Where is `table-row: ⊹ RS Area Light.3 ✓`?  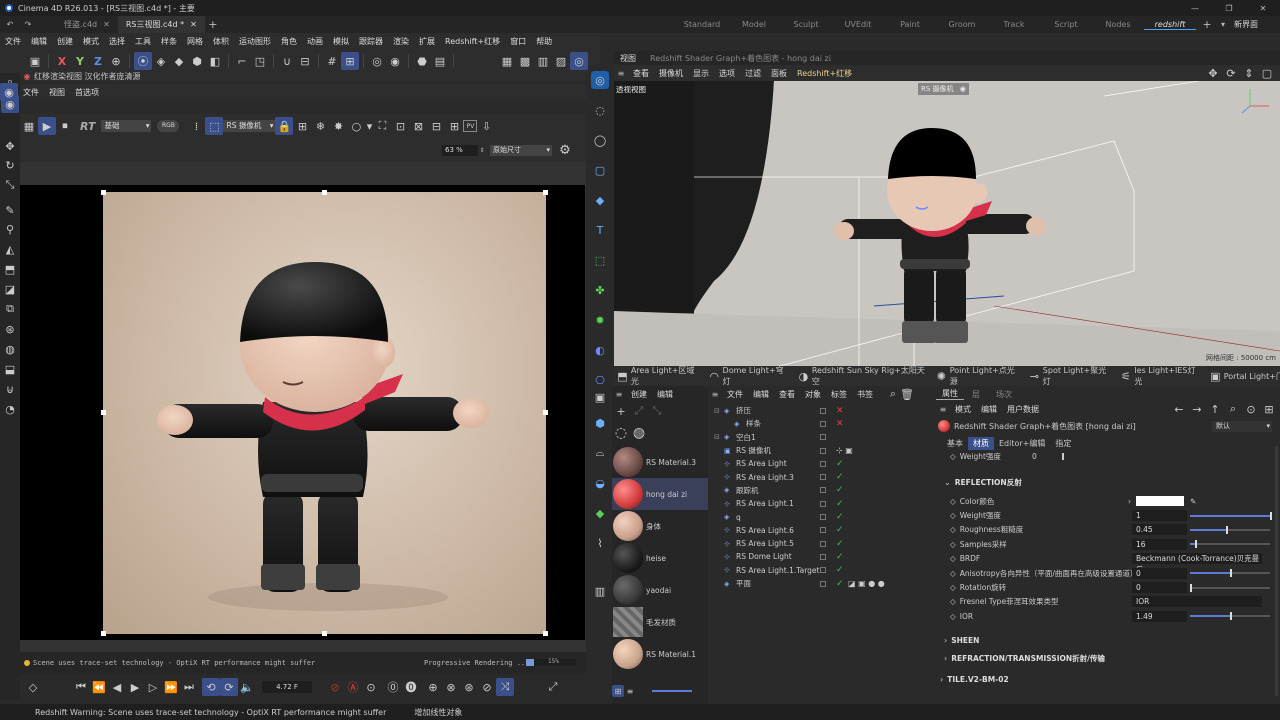 table-row: ⊹ RS Area Light.3 ✓ is located at coordinates (822, 476).